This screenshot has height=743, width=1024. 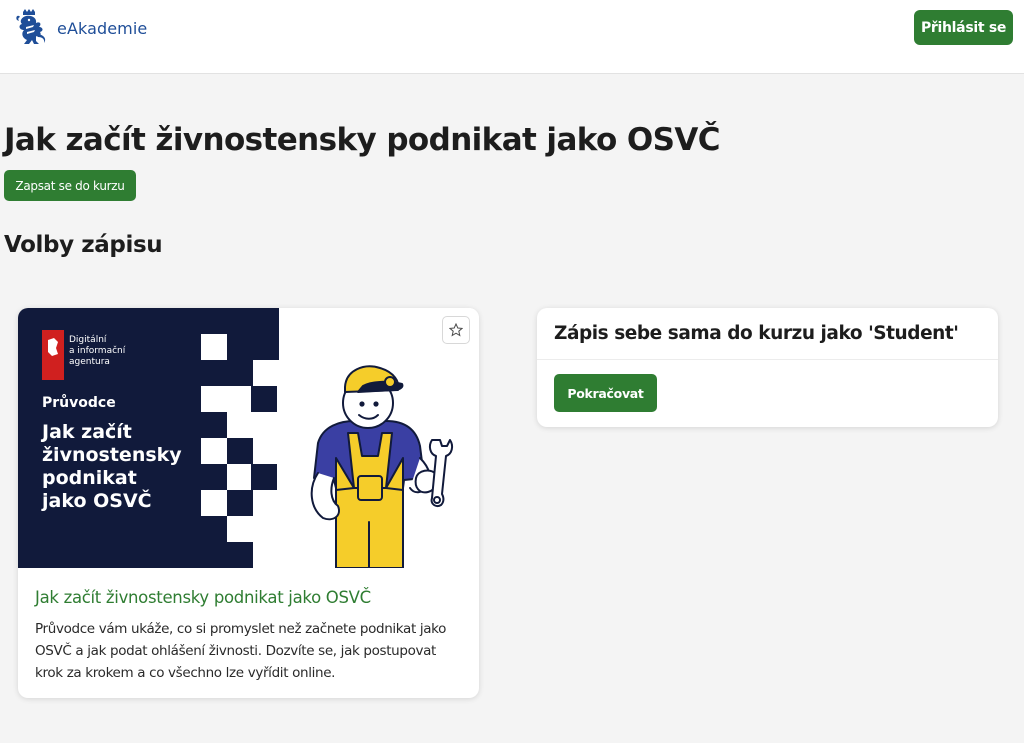 I want to click on star-icon, so click(x=456, y=330).